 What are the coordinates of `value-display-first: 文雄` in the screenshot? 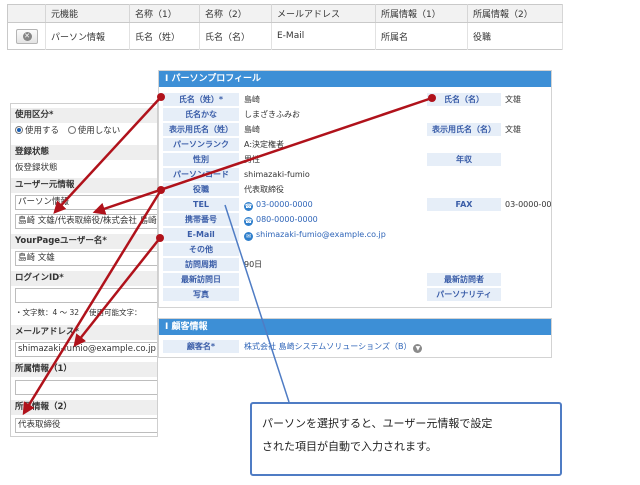 It's located at (513, 129).